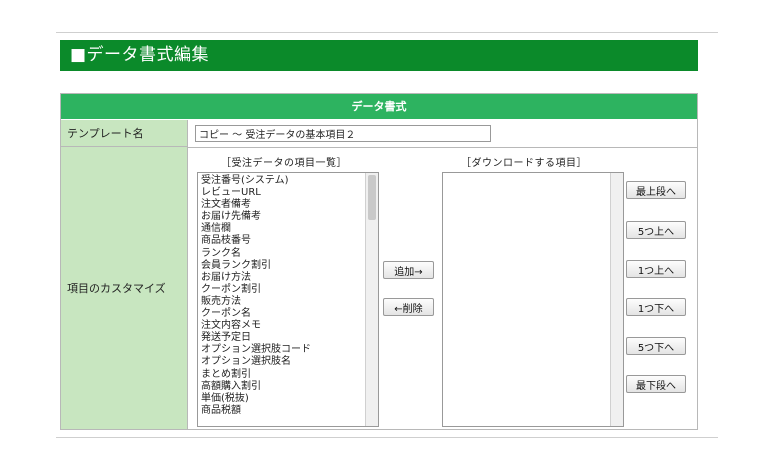 This screenshot has height=474, width=758. Describe the element at coordinates (281, 217) in the screenshot. I see `list-item: お届け先備考` at that location.